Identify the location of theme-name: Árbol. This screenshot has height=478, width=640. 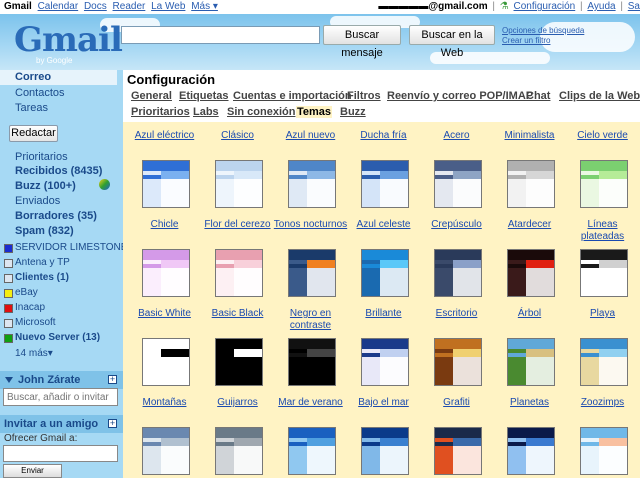
(529, 314).